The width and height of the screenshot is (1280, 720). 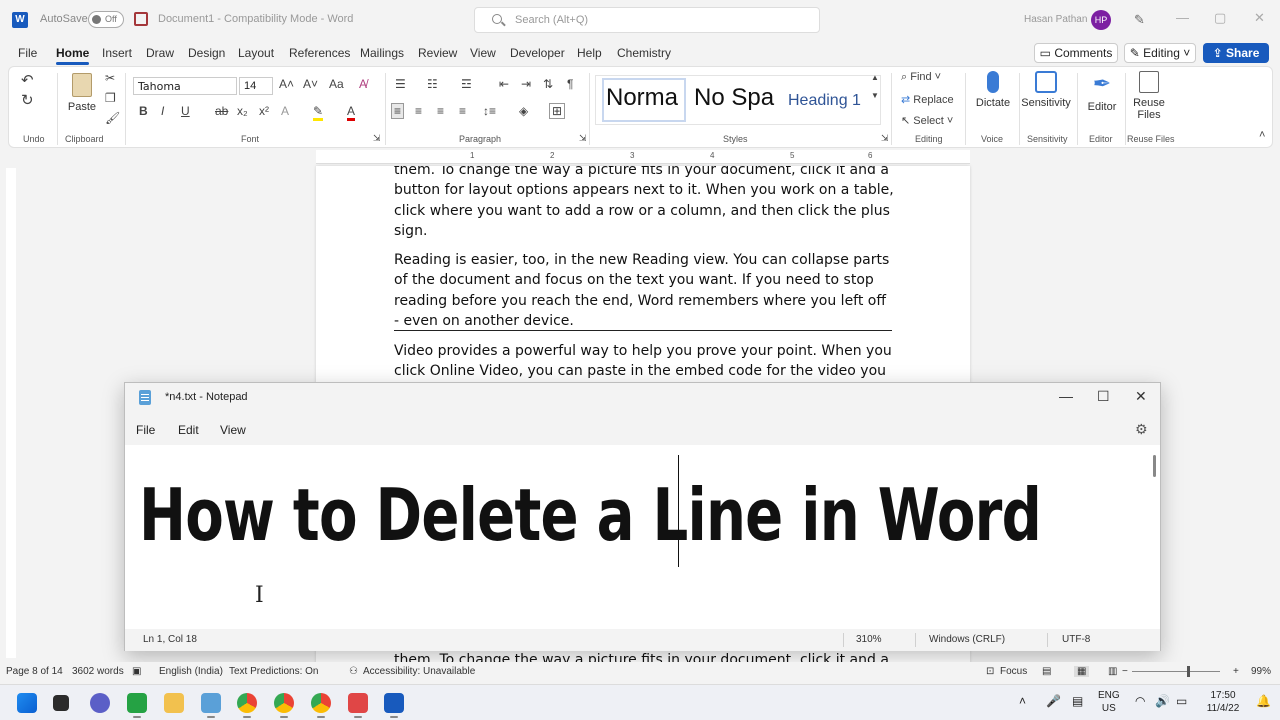 I want to click on style-heading-1: Heading 1, so click(x=824, y=101).